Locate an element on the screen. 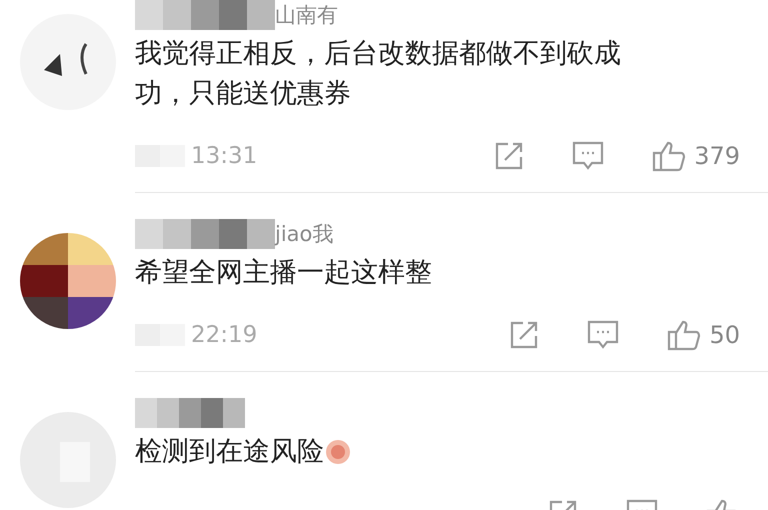 This screenshot has height=510, width=768. comment-text: 我觉得正相反，后台改数据都做不到砍成功，只能送优惠券 is located at coordinates (378, 74).